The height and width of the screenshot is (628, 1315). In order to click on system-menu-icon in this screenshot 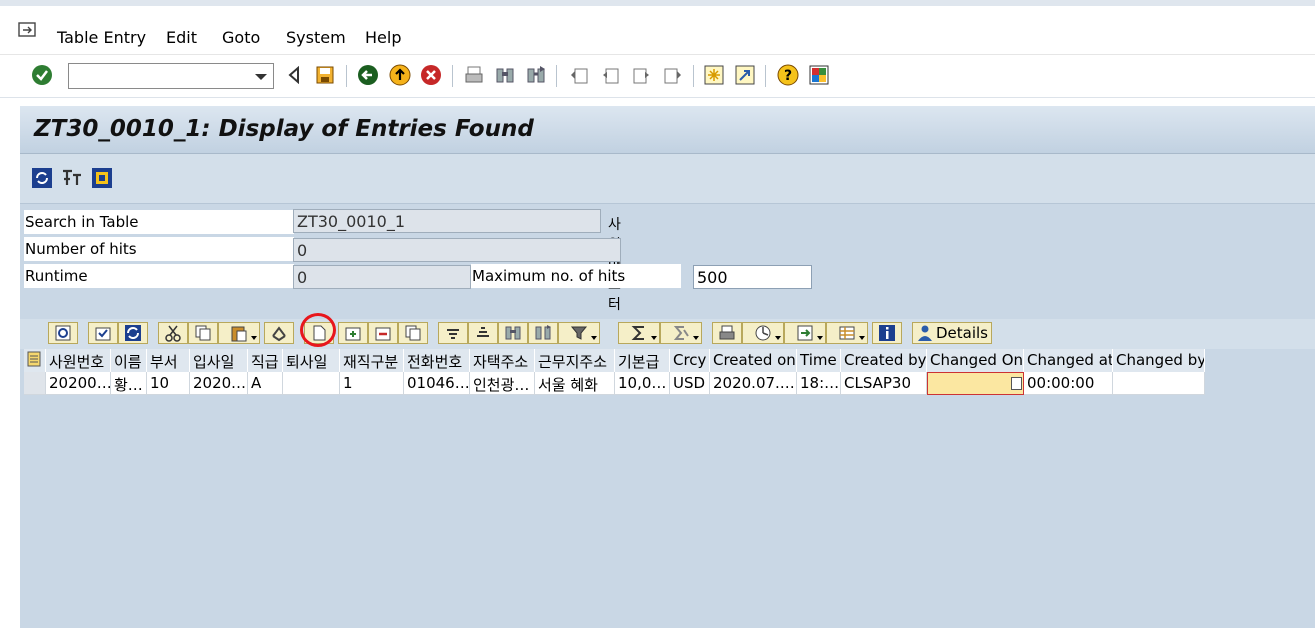, I will do `click(28, 30)`.